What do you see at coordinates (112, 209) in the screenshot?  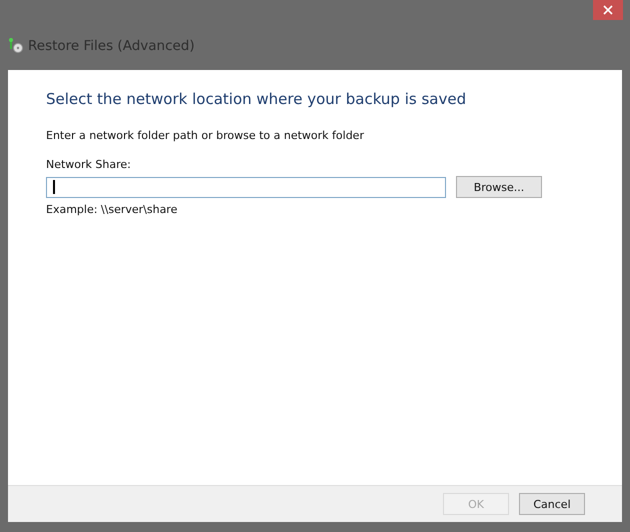 I see `example-text: Example: \\server\share` at bounding box center [112, 209].